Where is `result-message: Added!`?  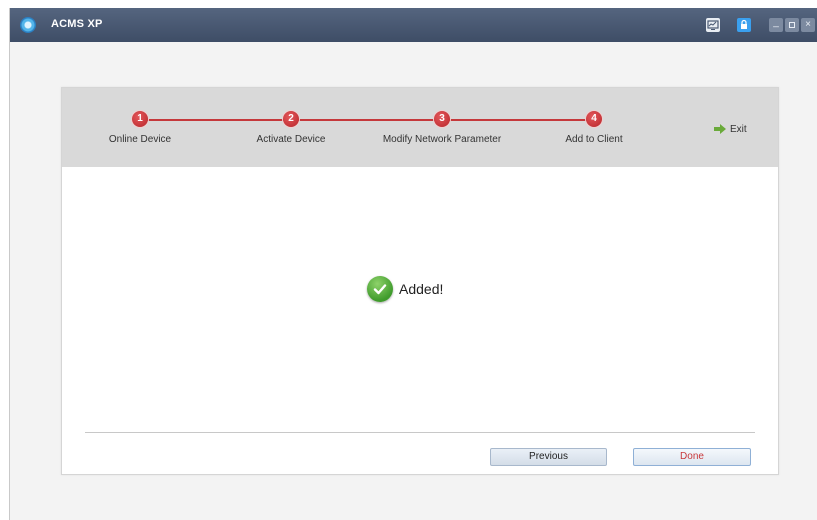
result-message: Added! is located at coordinates (405, 289).